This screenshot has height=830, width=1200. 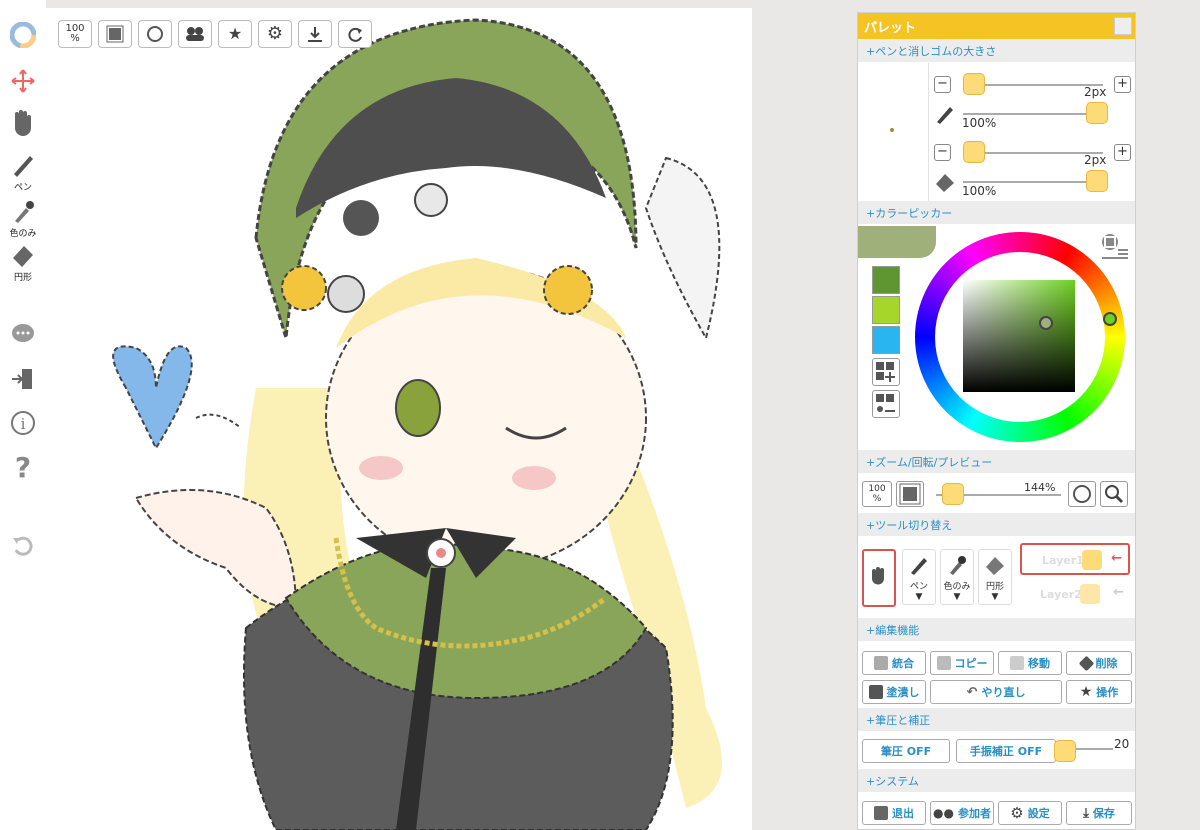 What do you see at coordinates (1114, 494) in the screenshot?
I see `preview-button` at bounding box center [1114, 494].